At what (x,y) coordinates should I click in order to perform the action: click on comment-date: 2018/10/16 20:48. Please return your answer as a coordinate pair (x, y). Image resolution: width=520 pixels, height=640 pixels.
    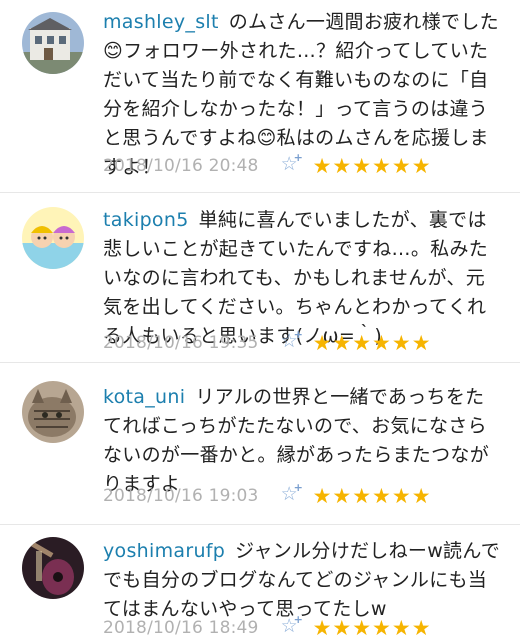
    Looking at the image, I should click on (181, 166).